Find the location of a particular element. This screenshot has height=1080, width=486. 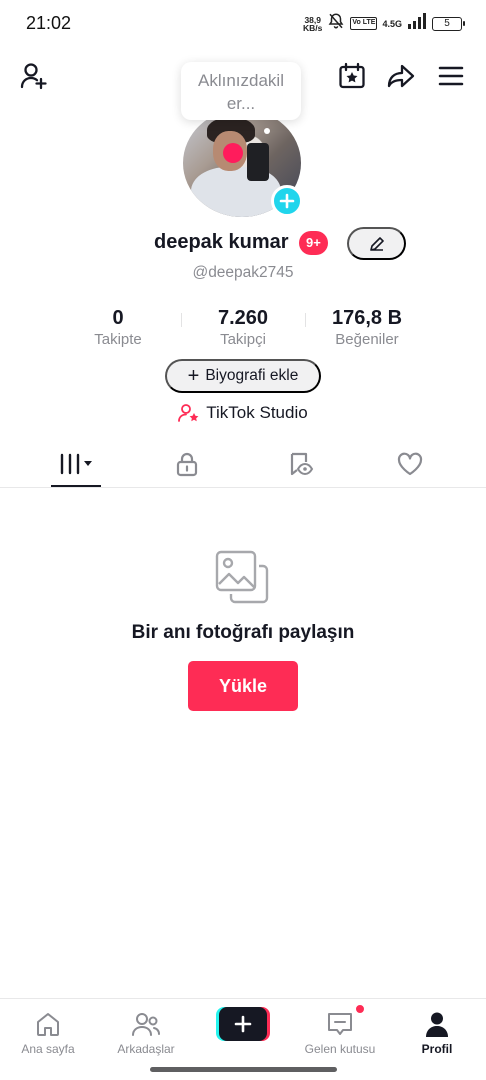

nav-profile-label: Profil is located at coordinates (437, 1049).